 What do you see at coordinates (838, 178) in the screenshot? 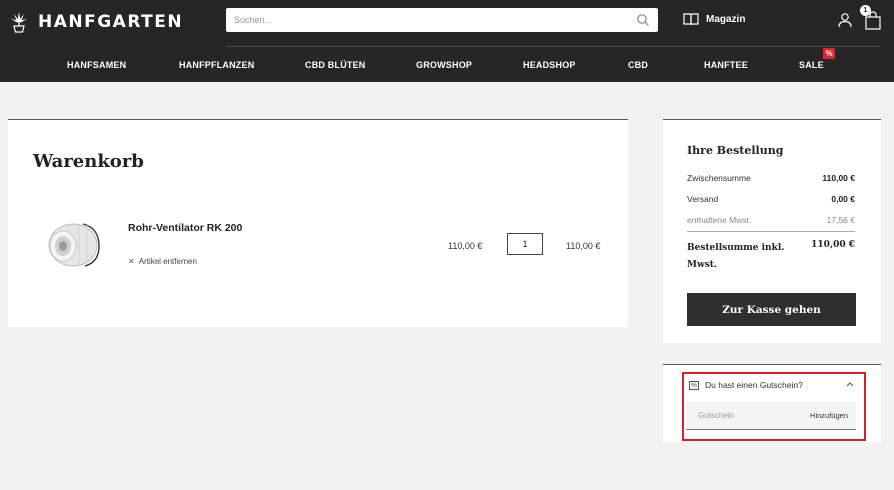
I see `subtotal-value: 110,00 €` at bounding box center [838, 178].